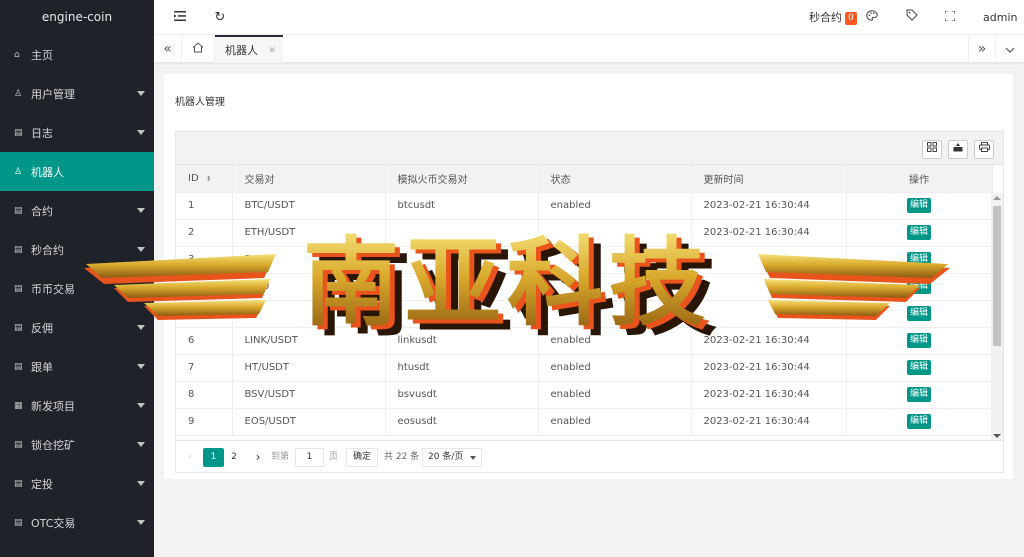  Describe the element at coordinates (77, 483) in the screenshot. I see `sidebar-item-11: ▤ 定投` at that location.